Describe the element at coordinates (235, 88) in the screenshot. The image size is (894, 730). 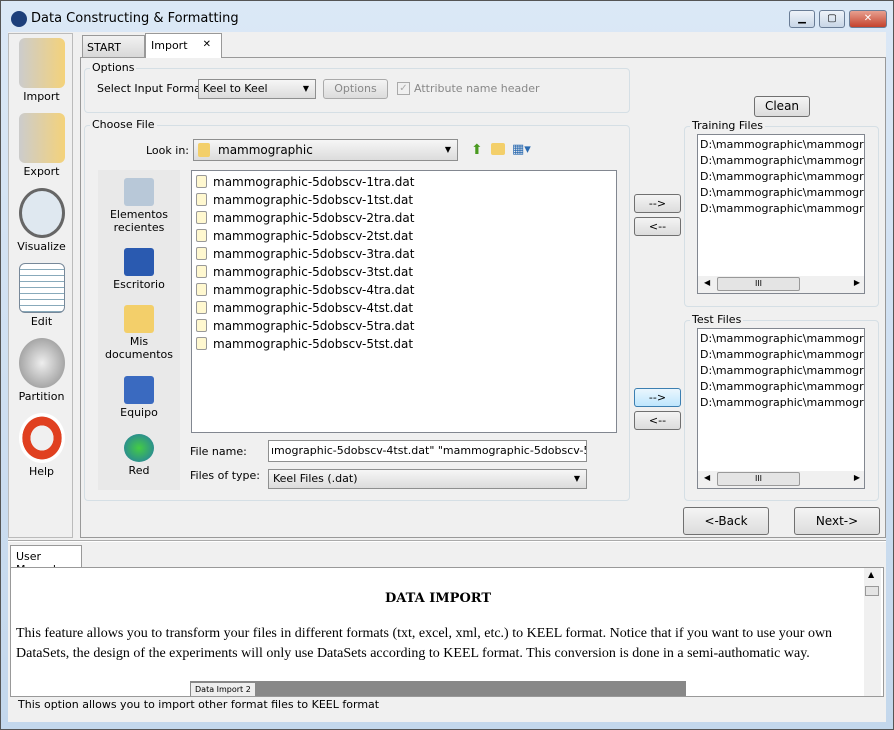
I see `select-value: Keel to Keel` at that location.